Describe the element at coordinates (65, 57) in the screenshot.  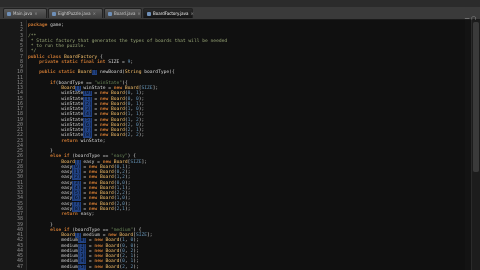
I see `code-line: public class BoardFactory {` at that location.